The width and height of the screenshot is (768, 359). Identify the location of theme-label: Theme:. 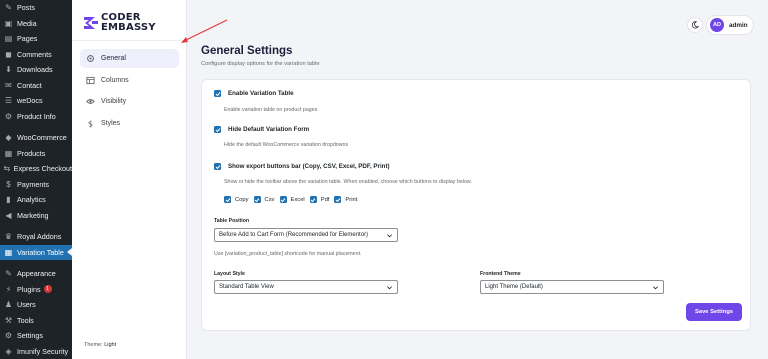
(93, 345).